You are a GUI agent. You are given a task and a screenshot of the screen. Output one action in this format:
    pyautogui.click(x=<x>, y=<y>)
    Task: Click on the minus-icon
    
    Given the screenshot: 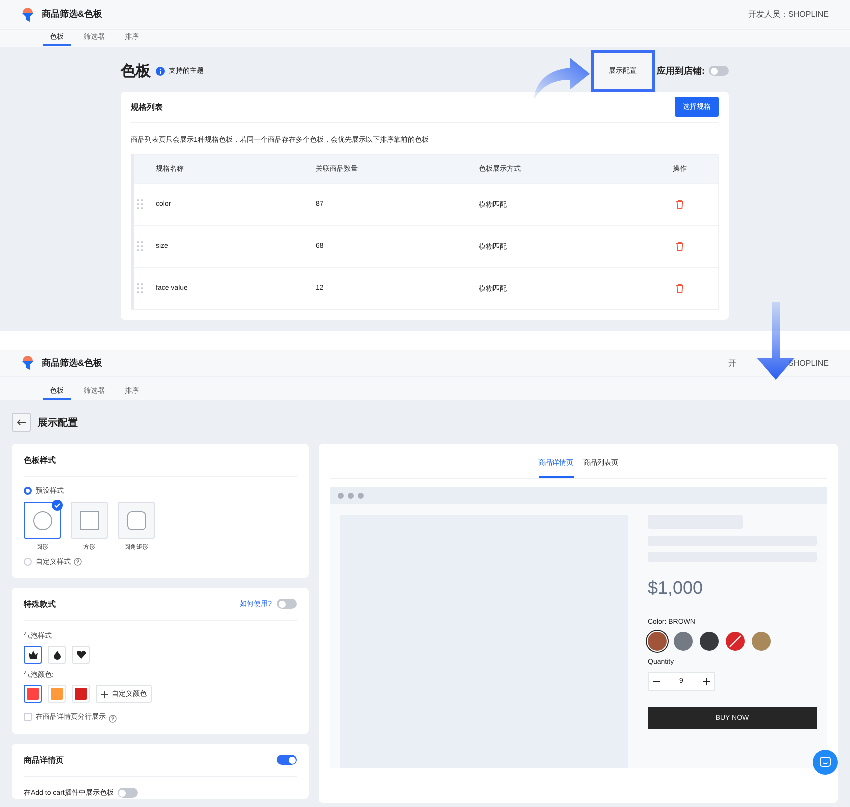 What is the action you would take?
    pyautogui.click(x=656, y=681)
    